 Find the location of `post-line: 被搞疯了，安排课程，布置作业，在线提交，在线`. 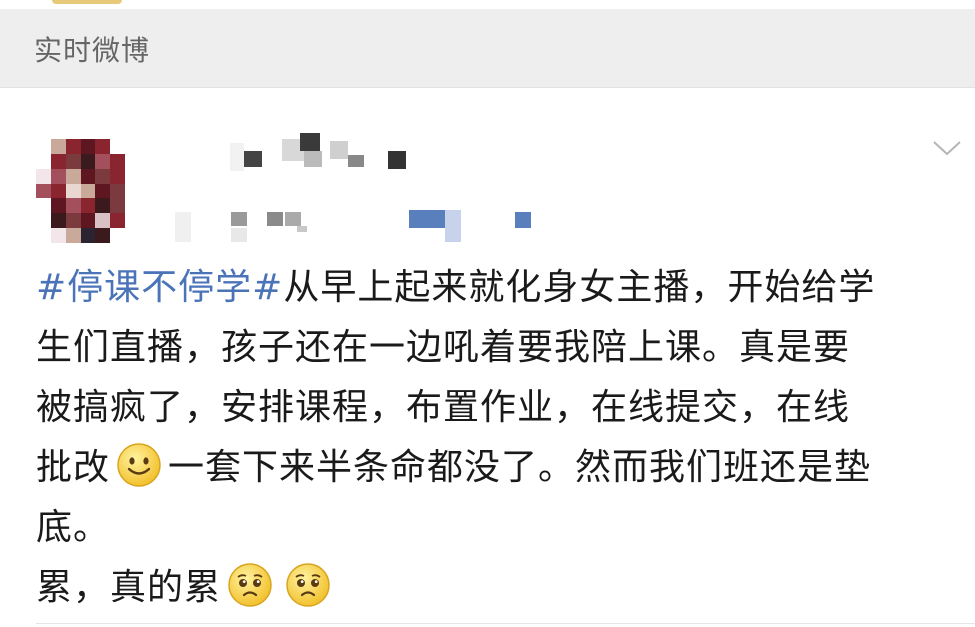

post-line: 被搞疯了，安排课程，布置作业，在线提交，在线 is located at coordinates (443, 407).